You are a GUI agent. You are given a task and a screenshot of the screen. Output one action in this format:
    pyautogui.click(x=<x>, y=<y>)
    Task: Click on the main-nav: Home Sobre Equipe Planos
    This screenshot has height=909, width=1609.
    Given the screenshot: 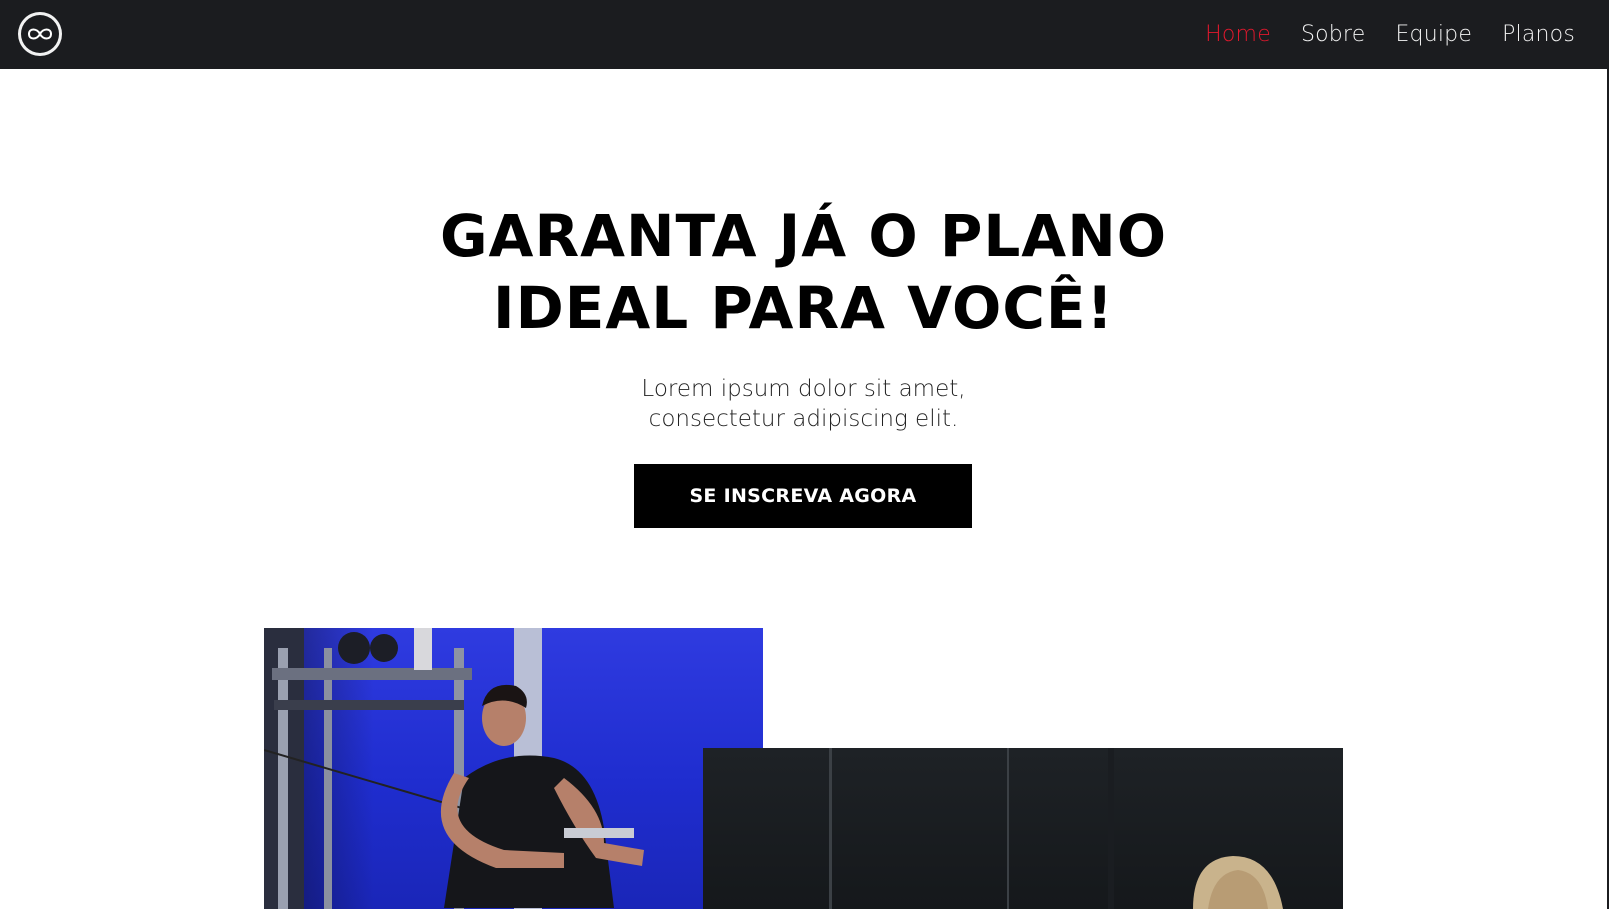 What is the action you would take?
    pyautogui.click(x=1390, y=34)
    